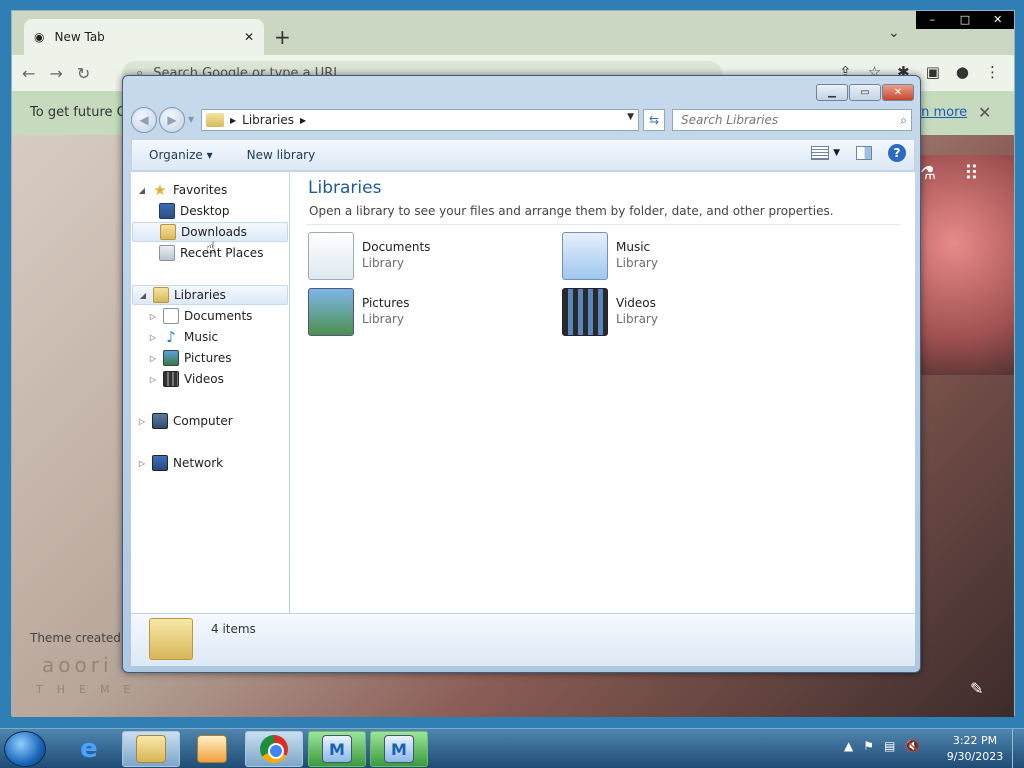 This screenshot has height=768, width=1024. What do you see at coordinates (682, 260) in the screenshot?
I see `library-item-music: Music Library` at bounding box center [682, 260].